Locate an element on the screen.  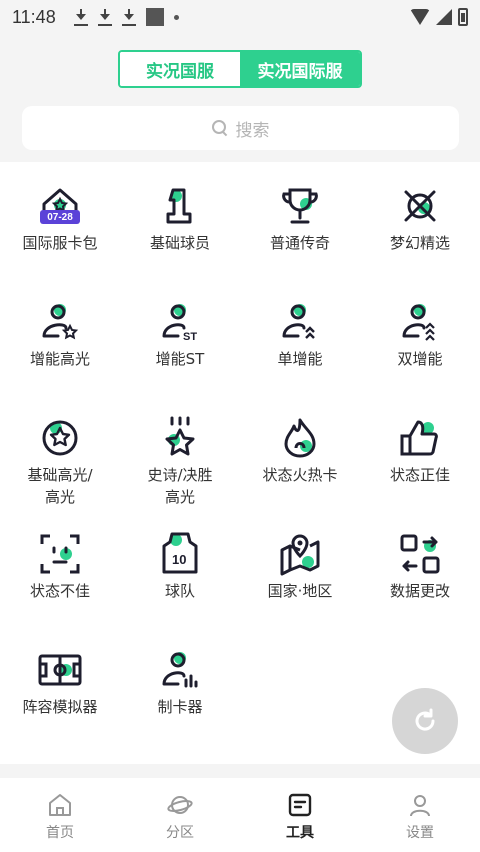
search-placeholder: 搜索 is located at coordinates (252, 130).